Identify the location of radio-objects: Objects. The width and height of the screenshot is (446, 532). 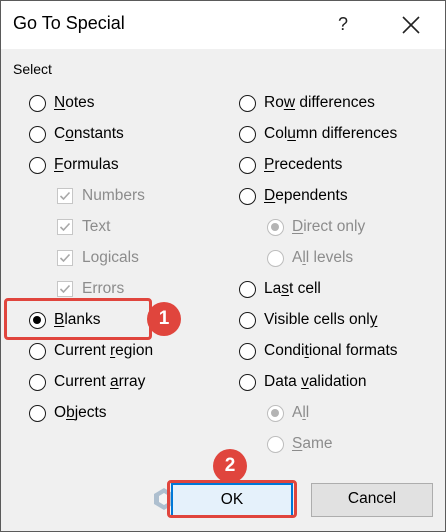
(68, 413).